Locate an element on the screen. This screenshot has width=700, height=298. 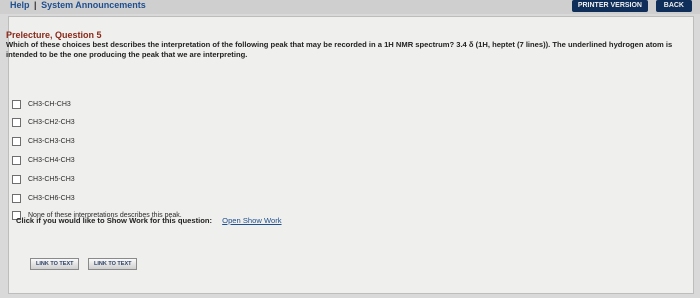
answer-option: CH3-CH2-CH3 is located at coordinates (43, 122).